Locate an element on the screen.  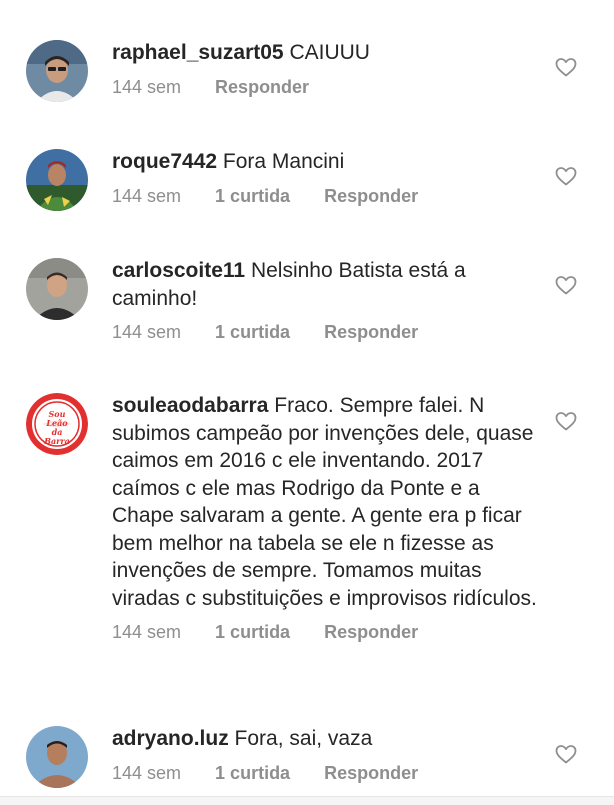
comment-text: roque7442 Fora Mancini is located at coordinates (327, 162).